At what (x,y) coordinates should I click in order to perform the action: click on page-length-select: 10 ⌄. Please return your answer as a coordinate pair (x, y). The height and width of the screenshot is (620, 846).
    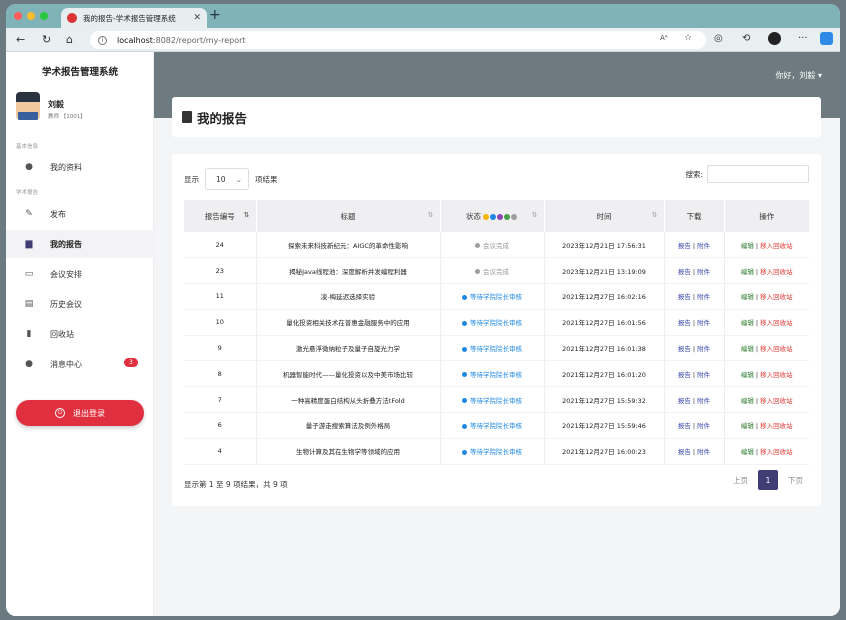
    Looking at the image, I should click on (227, 179).